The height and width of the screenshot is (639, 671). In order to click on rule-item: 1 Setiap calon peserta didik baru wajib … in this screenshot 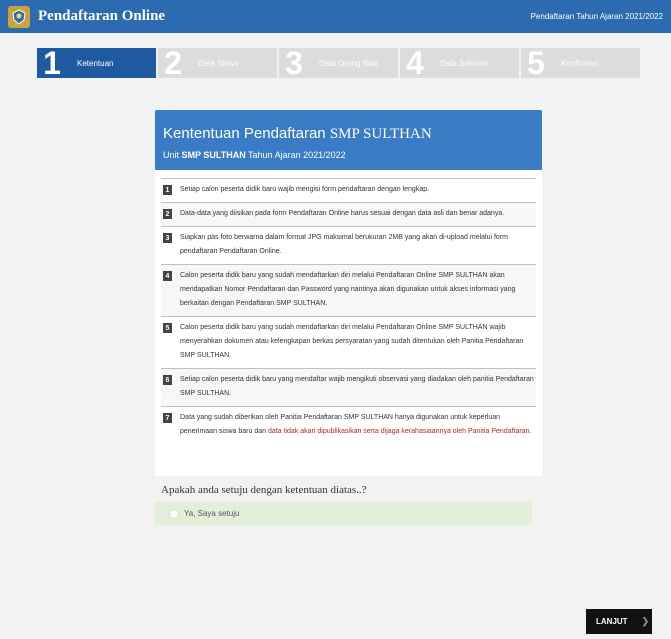, I will do `click(348, 190)`.